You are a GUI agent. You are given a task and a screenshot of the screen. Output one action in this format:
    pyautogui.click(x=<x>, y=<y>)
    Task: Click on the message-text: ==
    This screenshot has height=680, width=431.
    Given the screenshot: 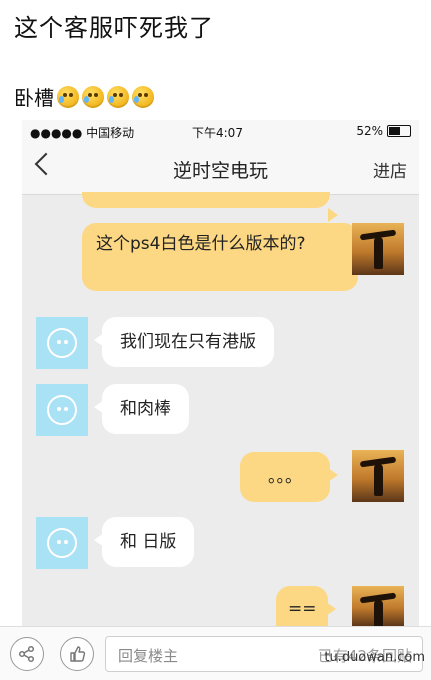 What is the action you would take?
    pyautogui.click(x=302, y=609)
    